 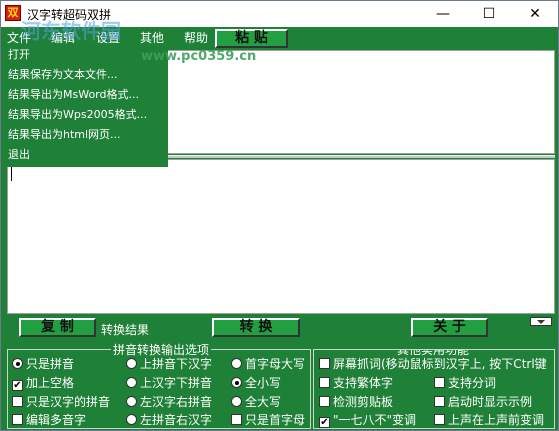 I want to click on collapse-arrow-button, so click(x=541, y=321).